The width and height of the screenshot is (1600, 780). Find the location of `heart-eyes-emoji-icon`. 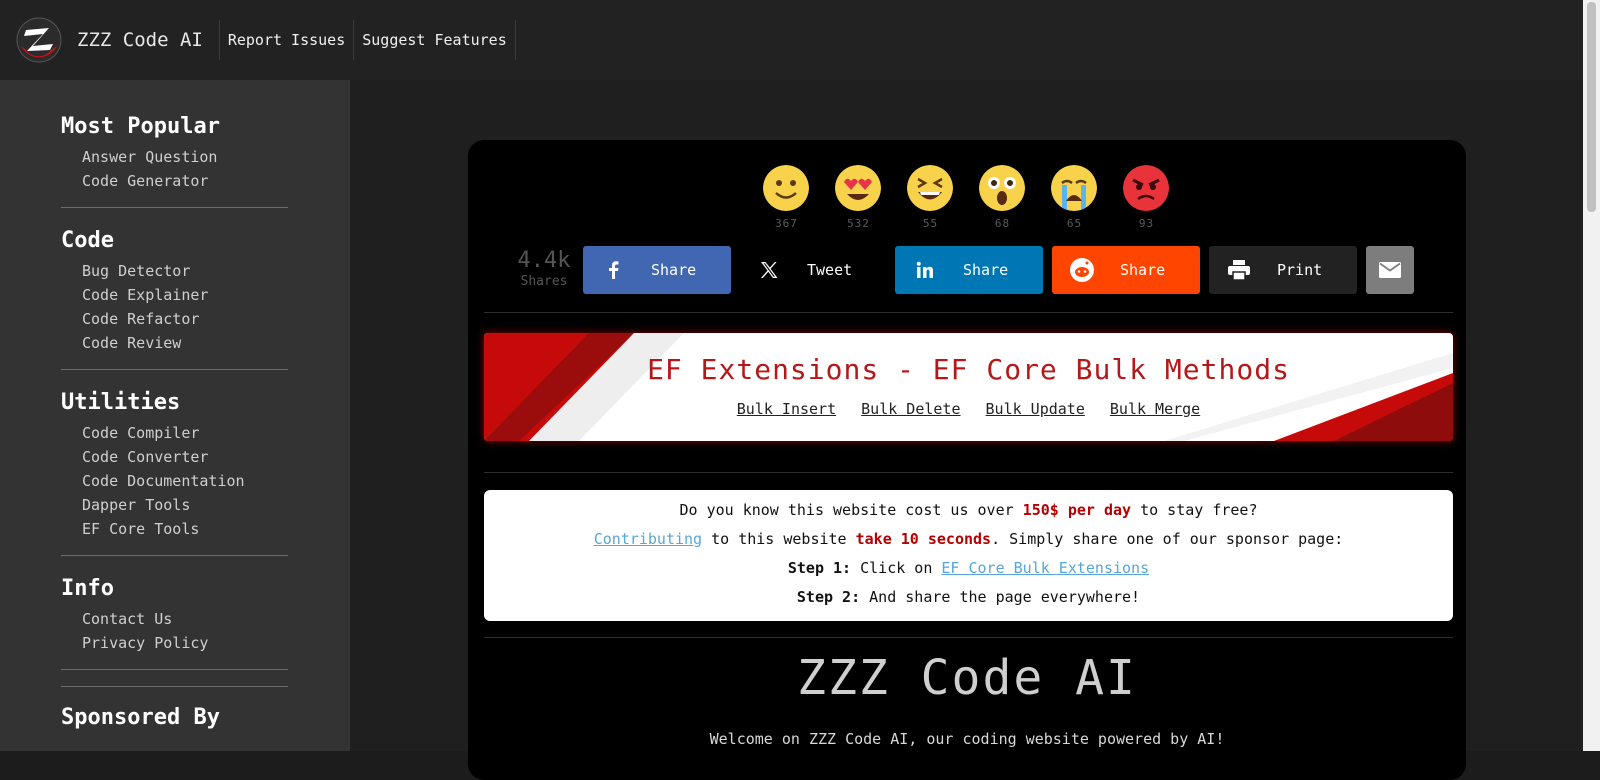

heart-eyes-emoji-icon is located at coordinates (858, 188).